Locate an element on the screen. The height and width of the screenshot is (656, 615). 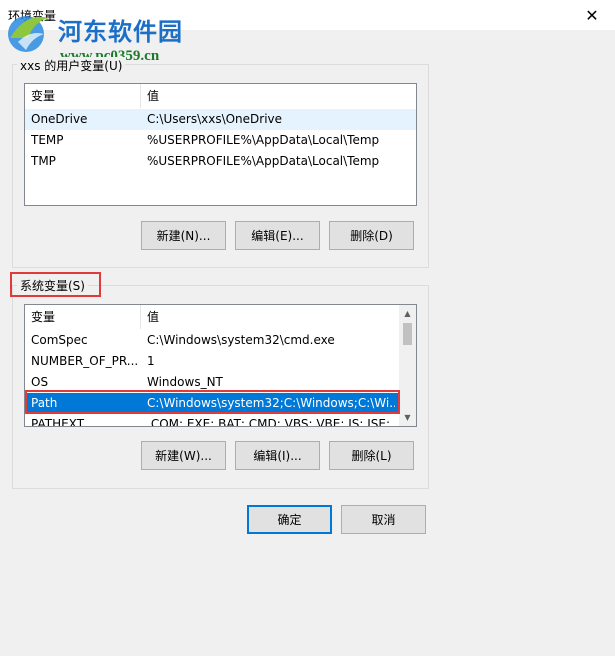
variable-name: TEMP is located at coordinates (47, 140).